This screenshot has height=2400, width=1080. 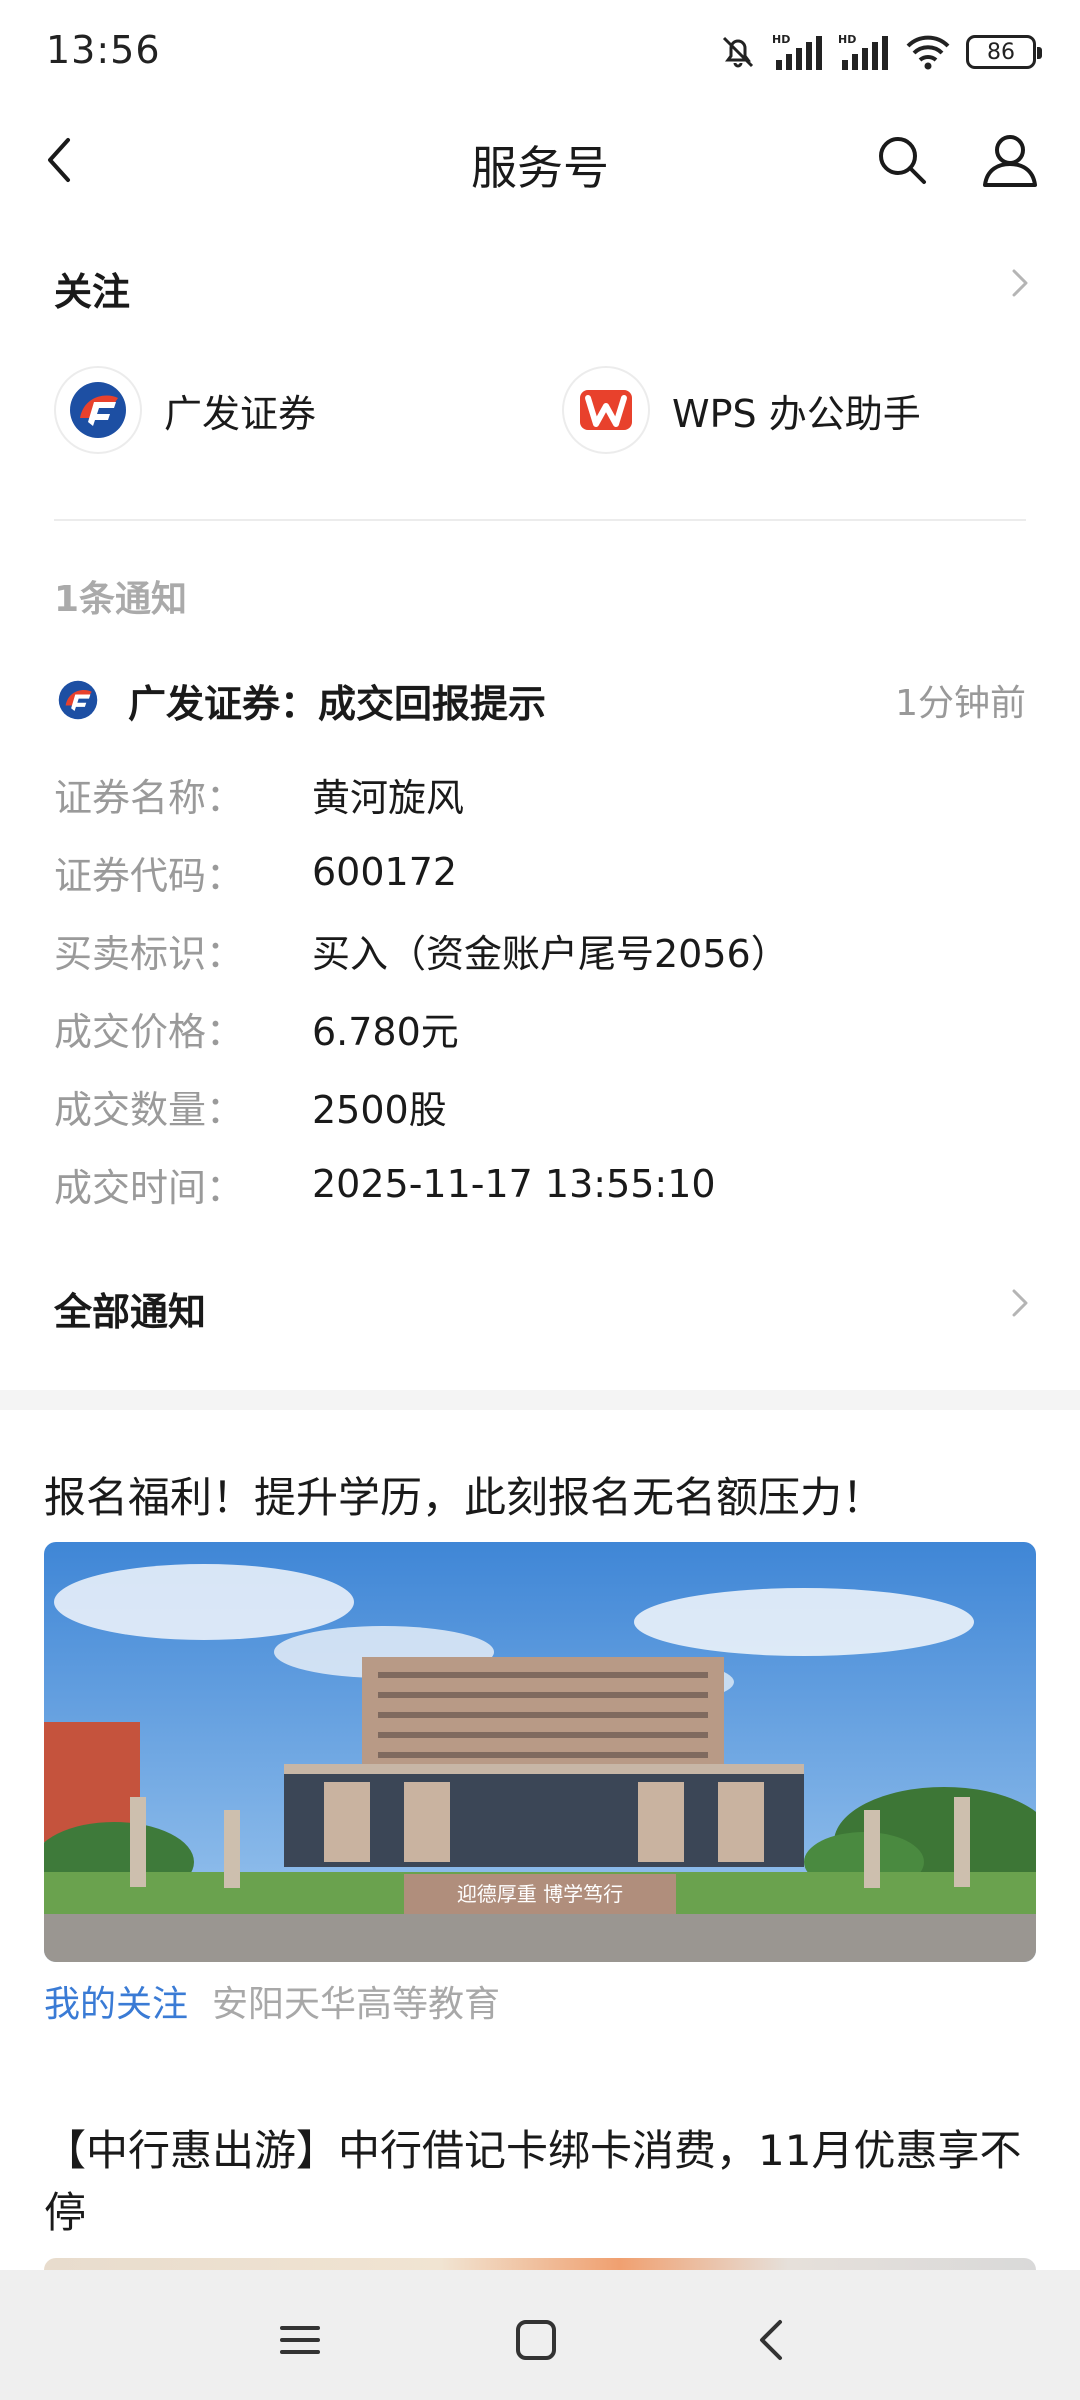 I want to click on following-list: 广发证券 WPS 办公助手, so click(x=540, y=410).